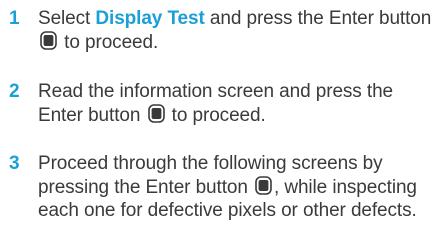  I want to click on step-text-pre: Select, so click(67, 18).